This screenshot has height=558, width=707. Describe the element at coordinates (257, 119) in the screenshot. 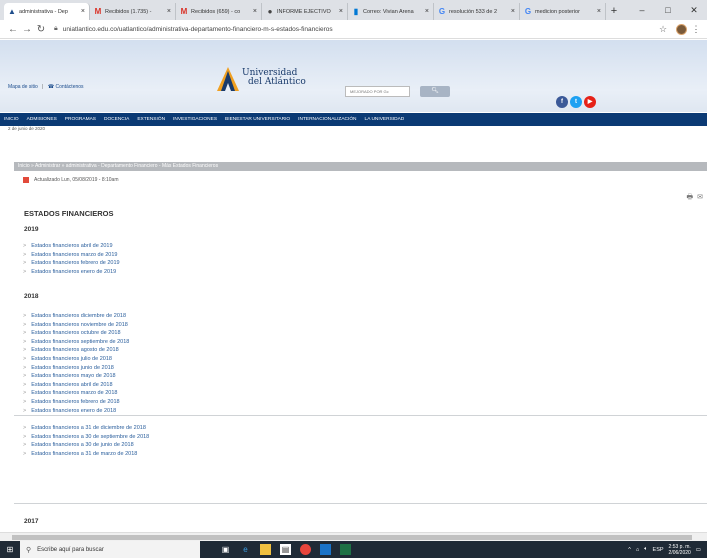

I see `nav-item: BIENESTAR UNIVERSITARIO` at that location.